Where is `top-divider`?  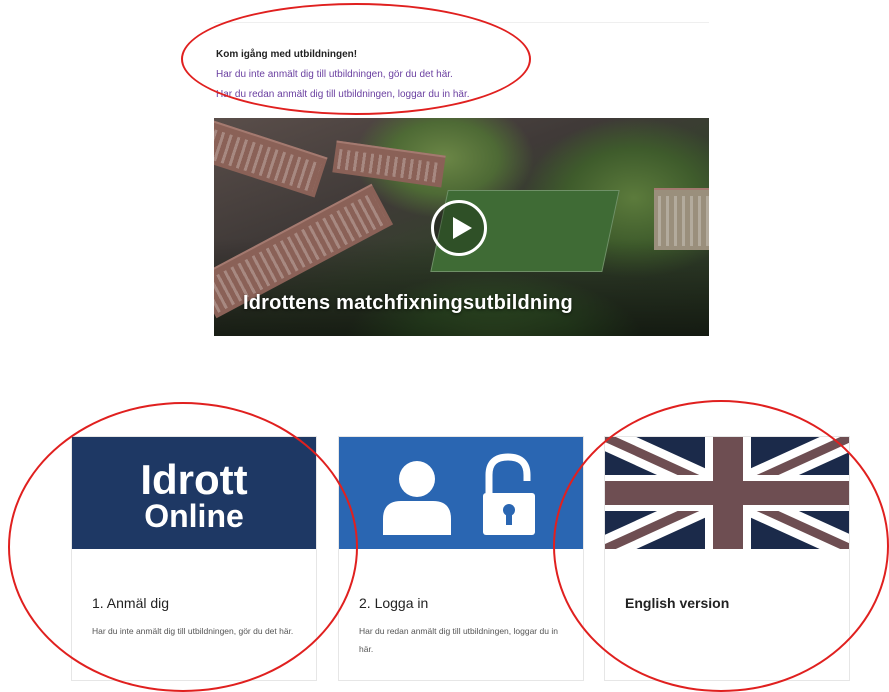
top-divider is located at coordinates (461, 22).